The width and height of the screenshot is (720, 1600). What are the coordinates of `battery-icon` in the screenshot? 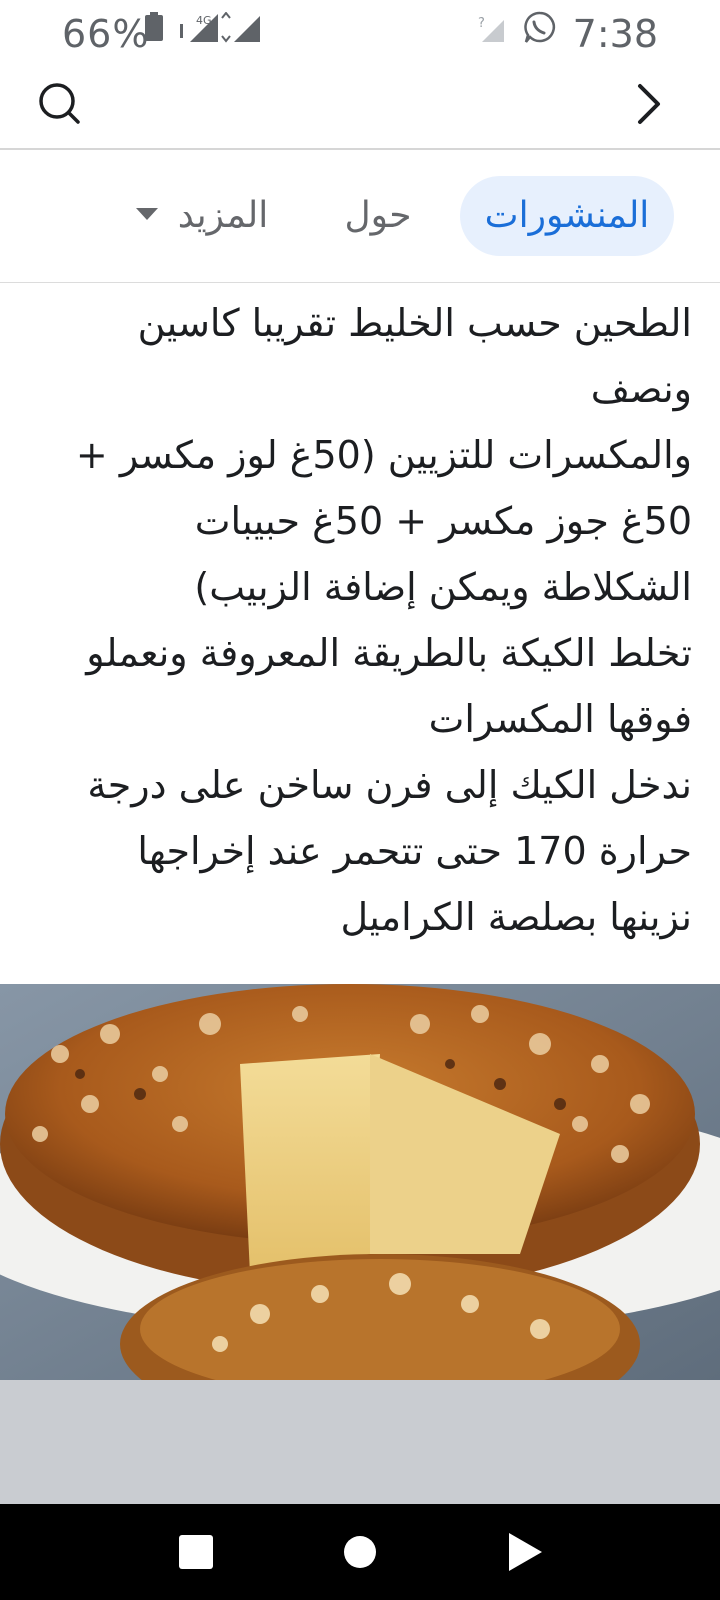 It's located at (154, 26).